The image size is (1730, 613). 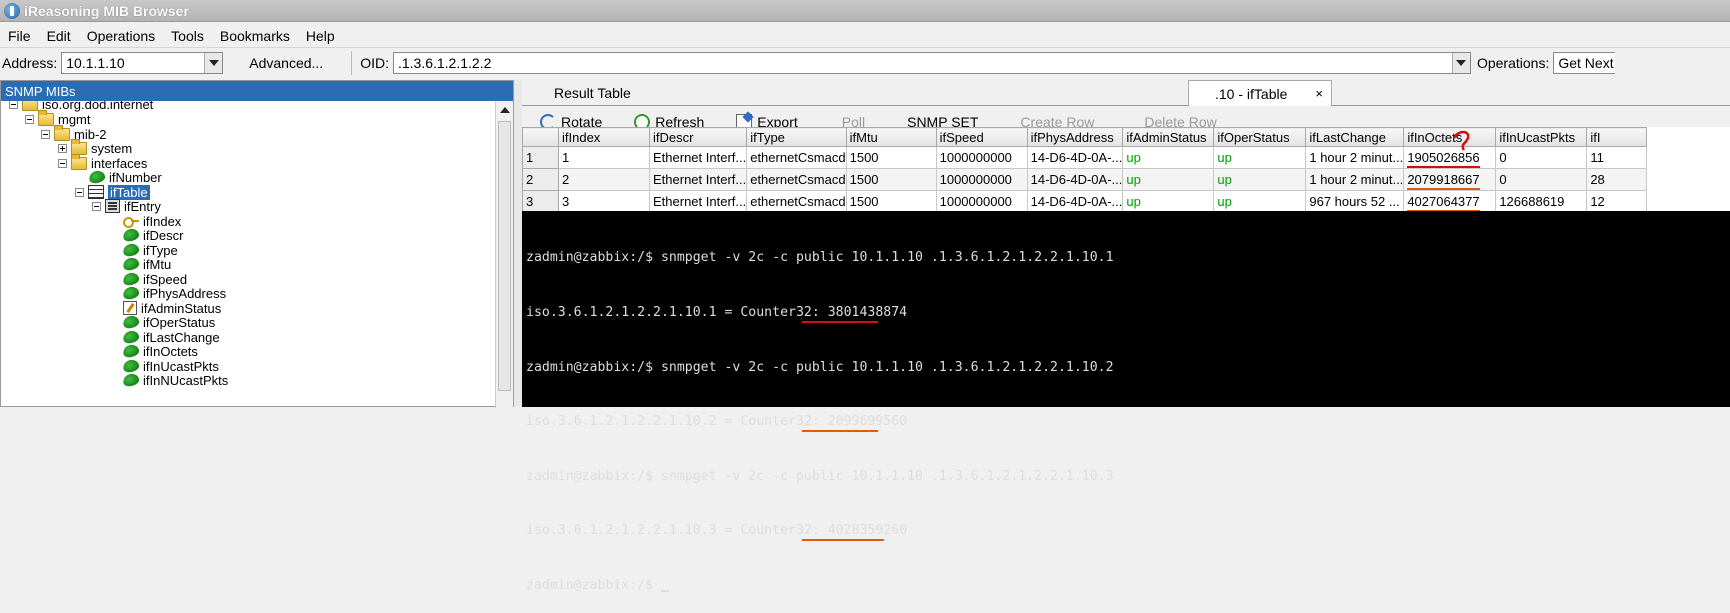 What do you see at coordinates (112, 206) in the screenshot?
I see `entry-icon` at bounding box center [112, 206].